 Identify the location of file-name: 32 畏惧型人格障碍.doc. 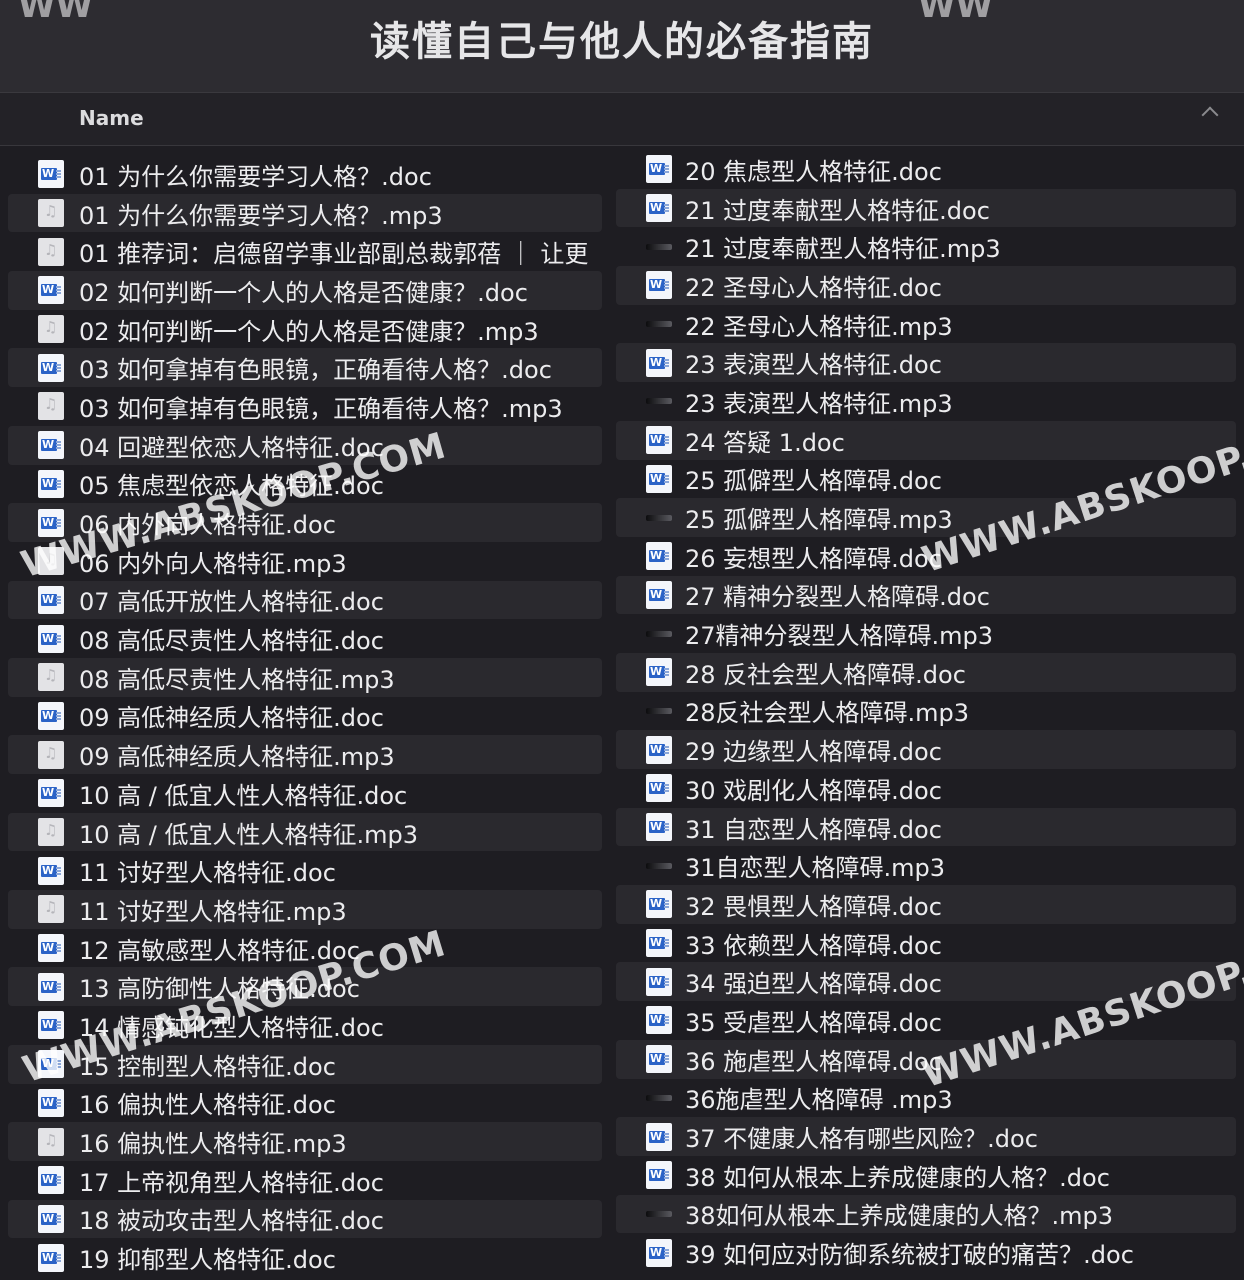
(813, 906).